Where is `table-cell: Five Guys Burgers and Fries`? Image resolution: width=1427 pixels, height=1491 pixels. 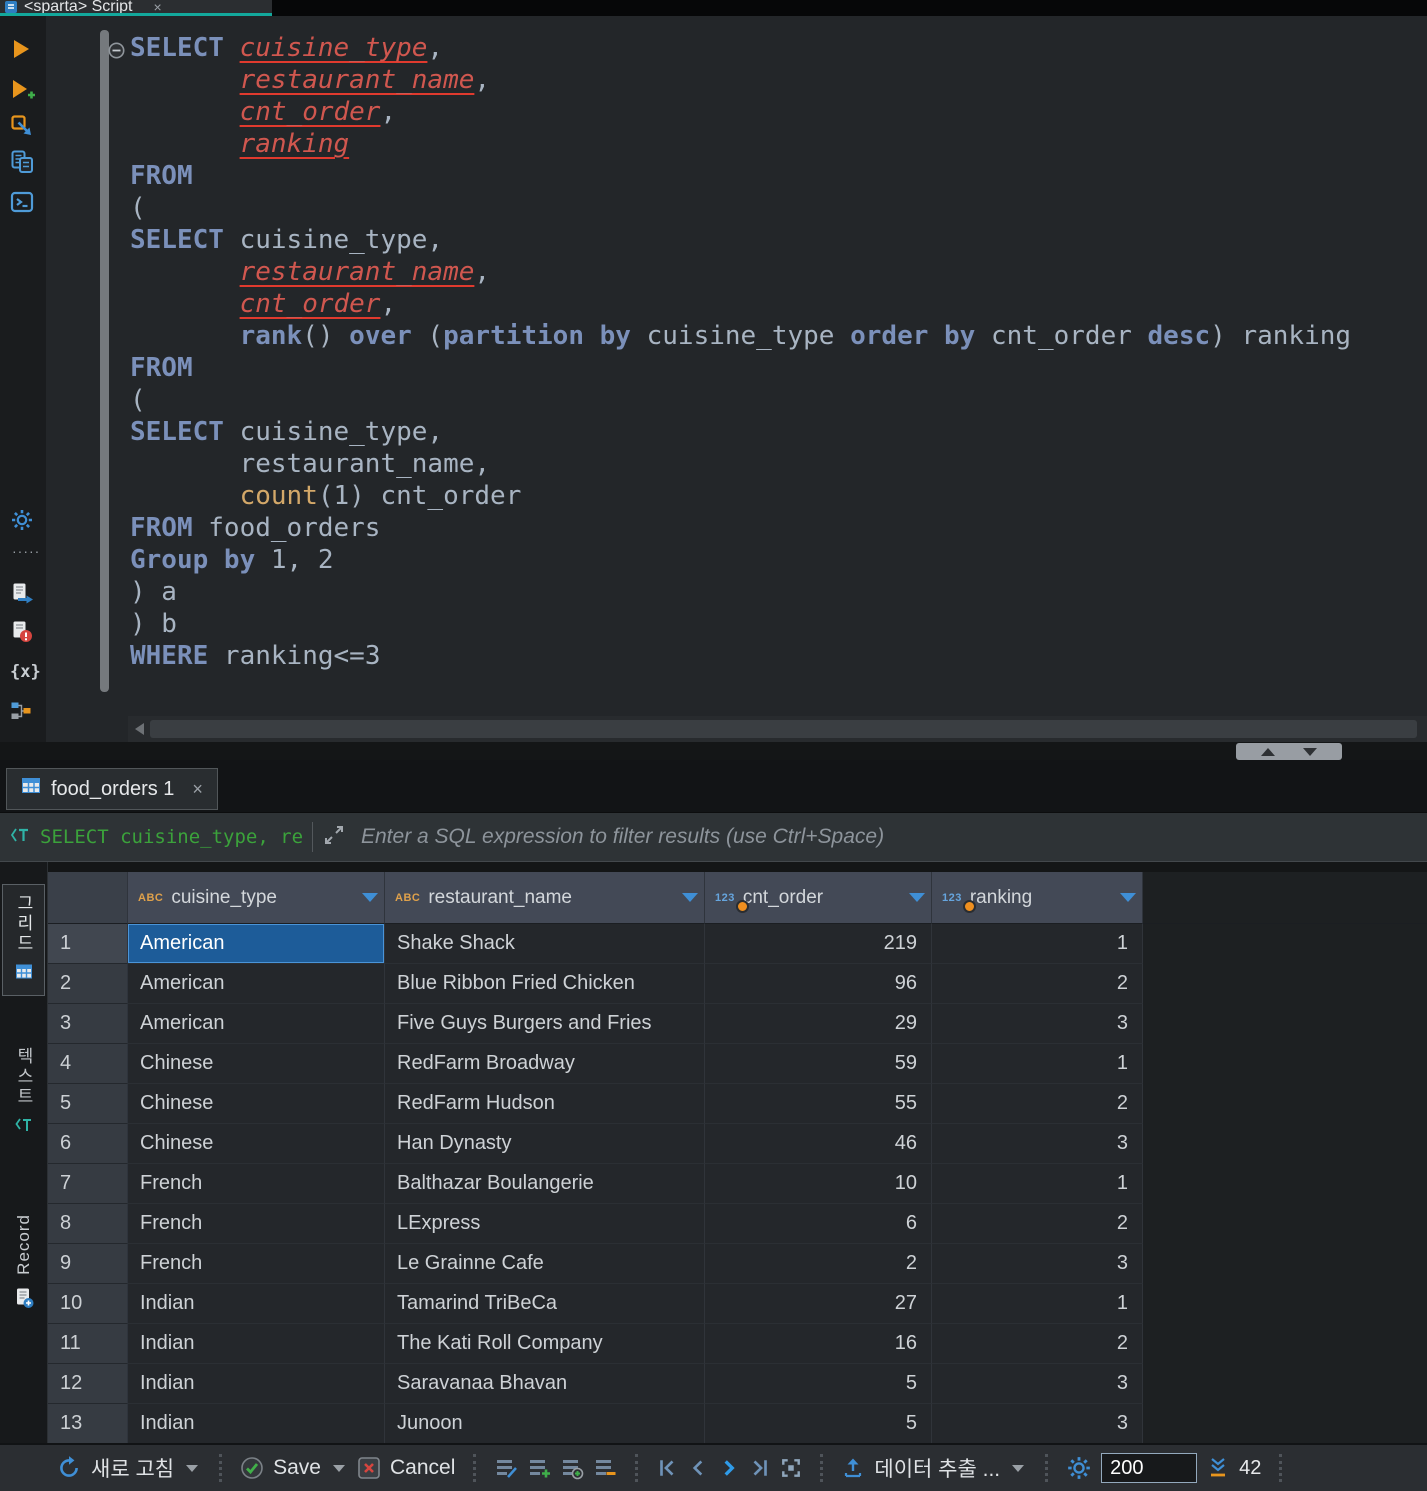
table-cell: Five Guys Burgers and Fries is located at coordinates (545, 1024).